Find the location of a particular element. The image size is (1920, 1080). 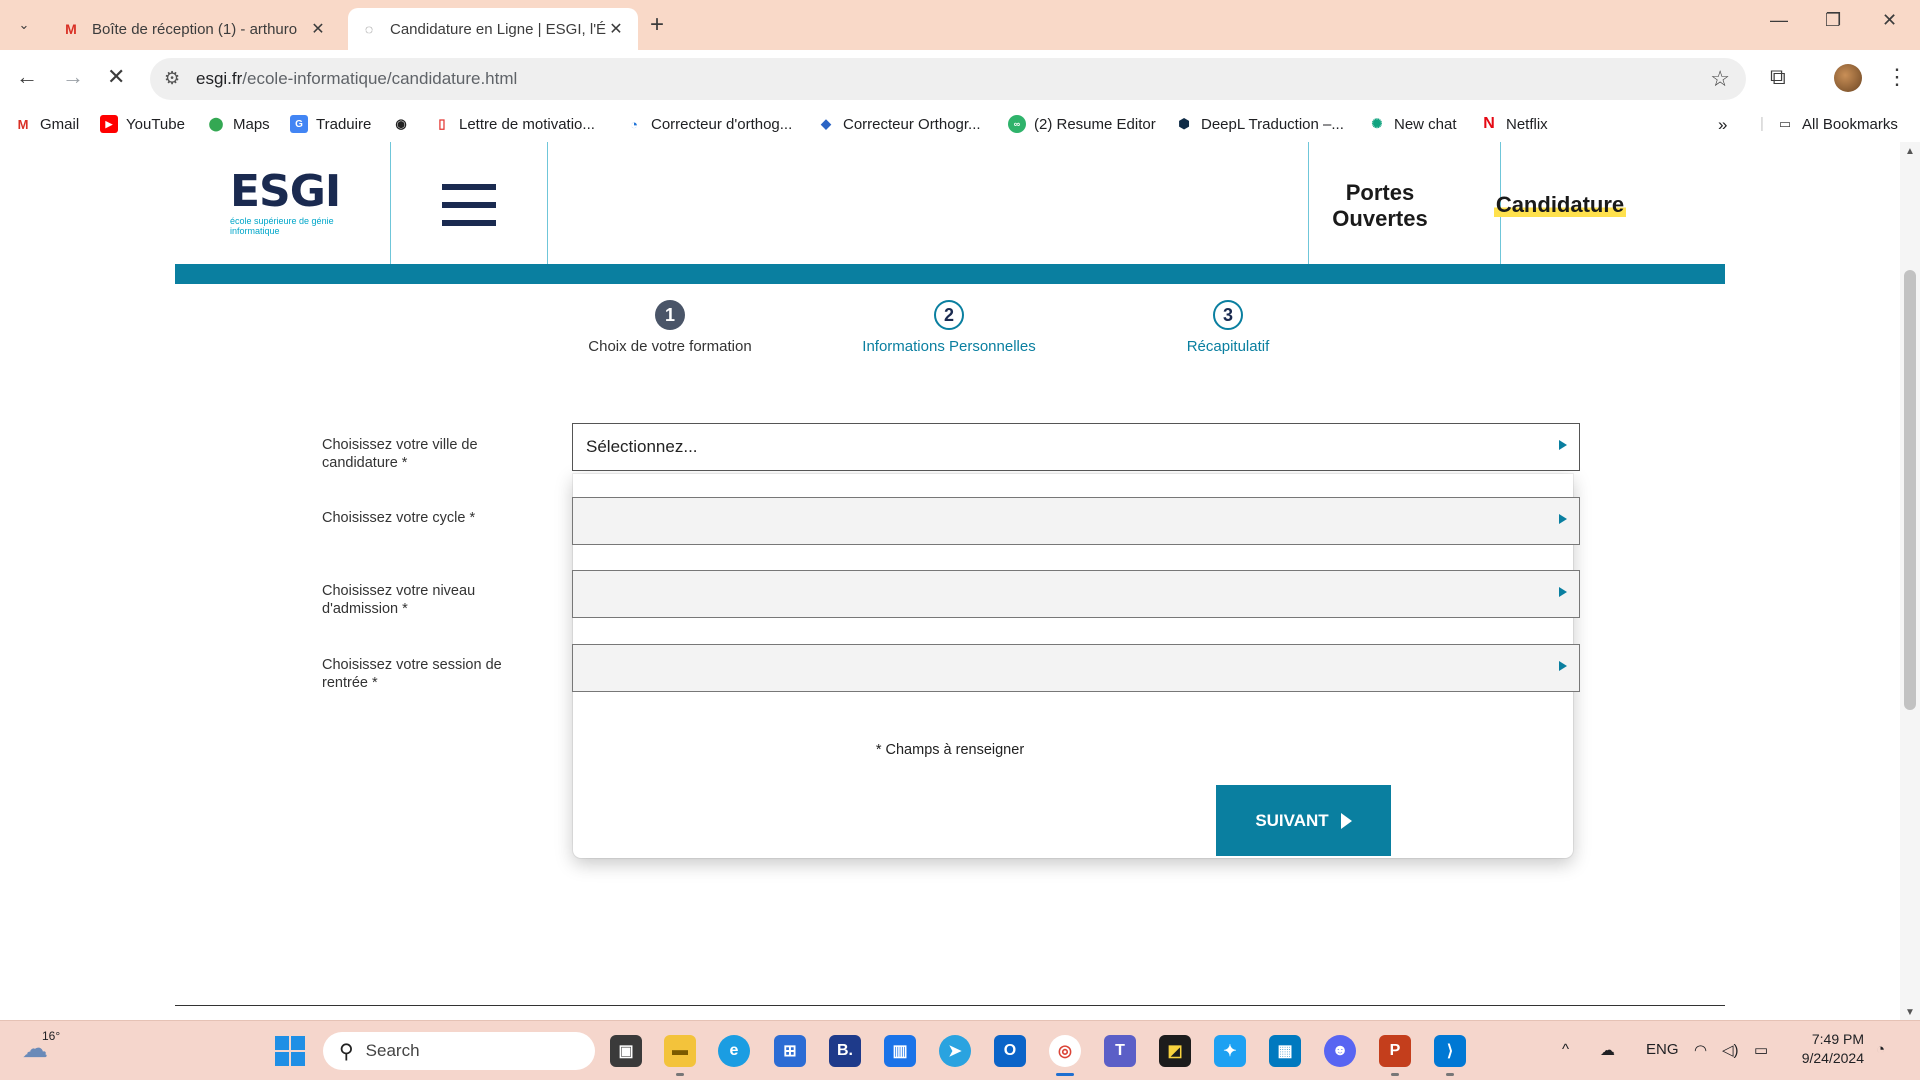

bookmark-traduire: G Traduire is located at coordinates (330, 124).